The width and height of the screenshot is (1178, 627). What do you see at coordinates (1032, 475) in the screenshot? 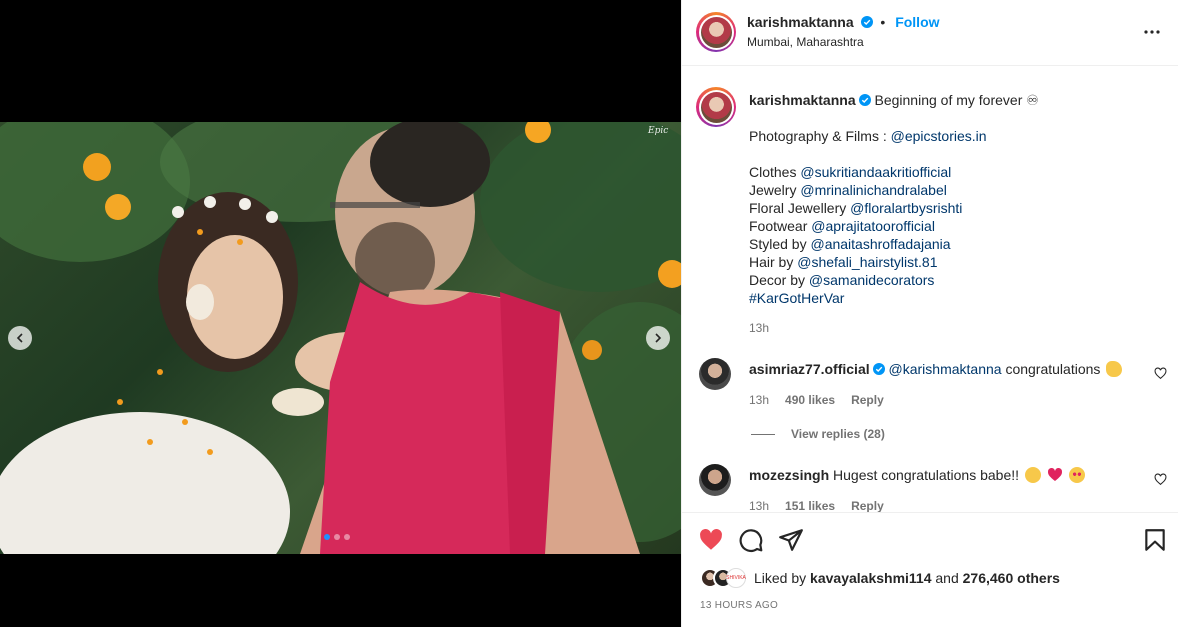
I see `hugging-face-icon` at bounding box center [1032, 475].